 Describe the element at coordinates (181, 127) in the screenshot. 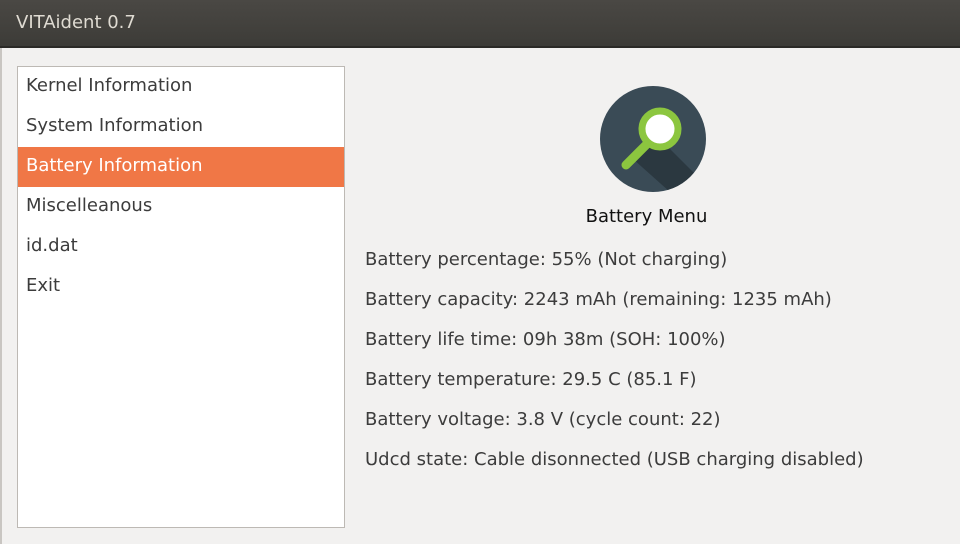

I see `menu-item-system-information: System Information` at that location.